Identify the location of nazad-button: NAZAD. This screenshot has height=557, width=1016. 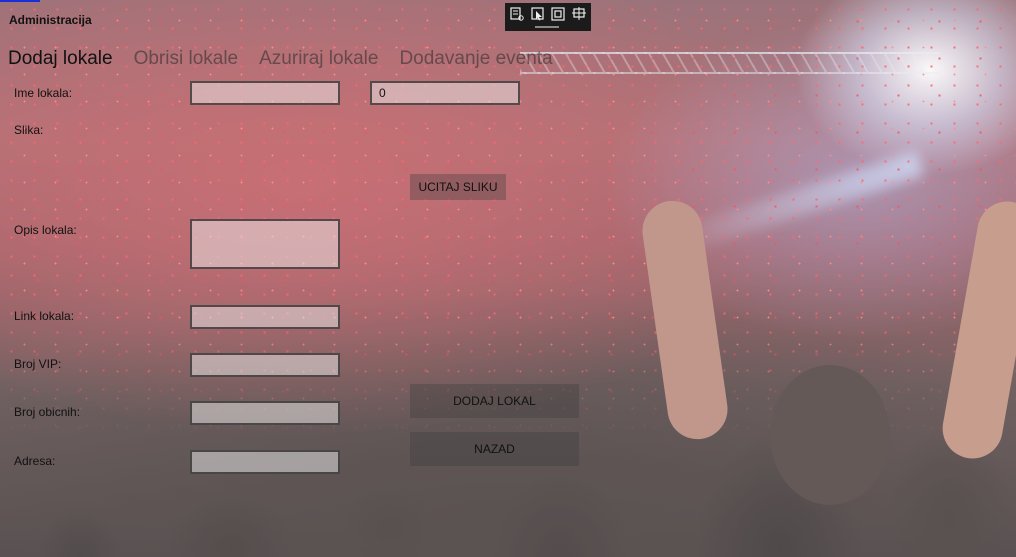
(494, 449).